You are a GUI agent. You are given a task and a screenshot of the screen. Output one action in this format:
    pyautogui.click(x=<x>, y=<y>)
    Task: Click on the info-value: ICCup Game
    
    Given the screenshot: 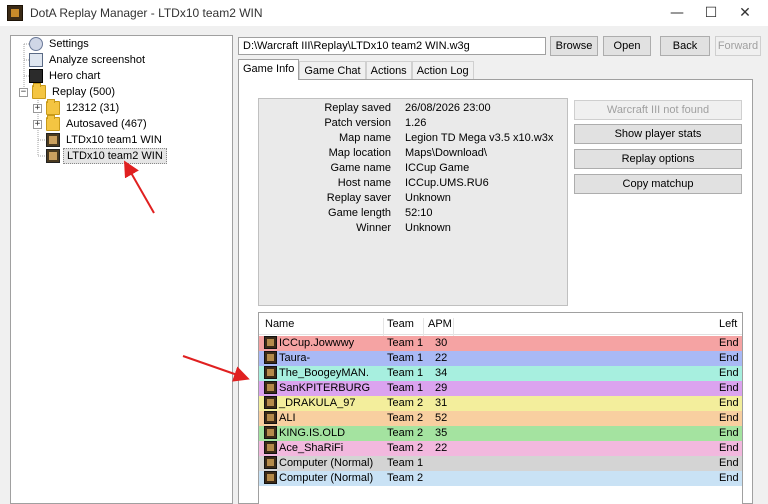 What is the action you would take?
    pyautogui.click(x=437, y=168)
    